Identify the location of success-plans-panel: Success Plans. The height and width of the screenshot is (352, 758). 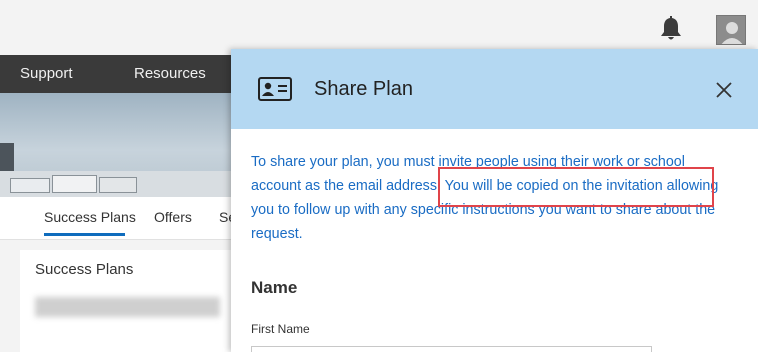
(126, 301).